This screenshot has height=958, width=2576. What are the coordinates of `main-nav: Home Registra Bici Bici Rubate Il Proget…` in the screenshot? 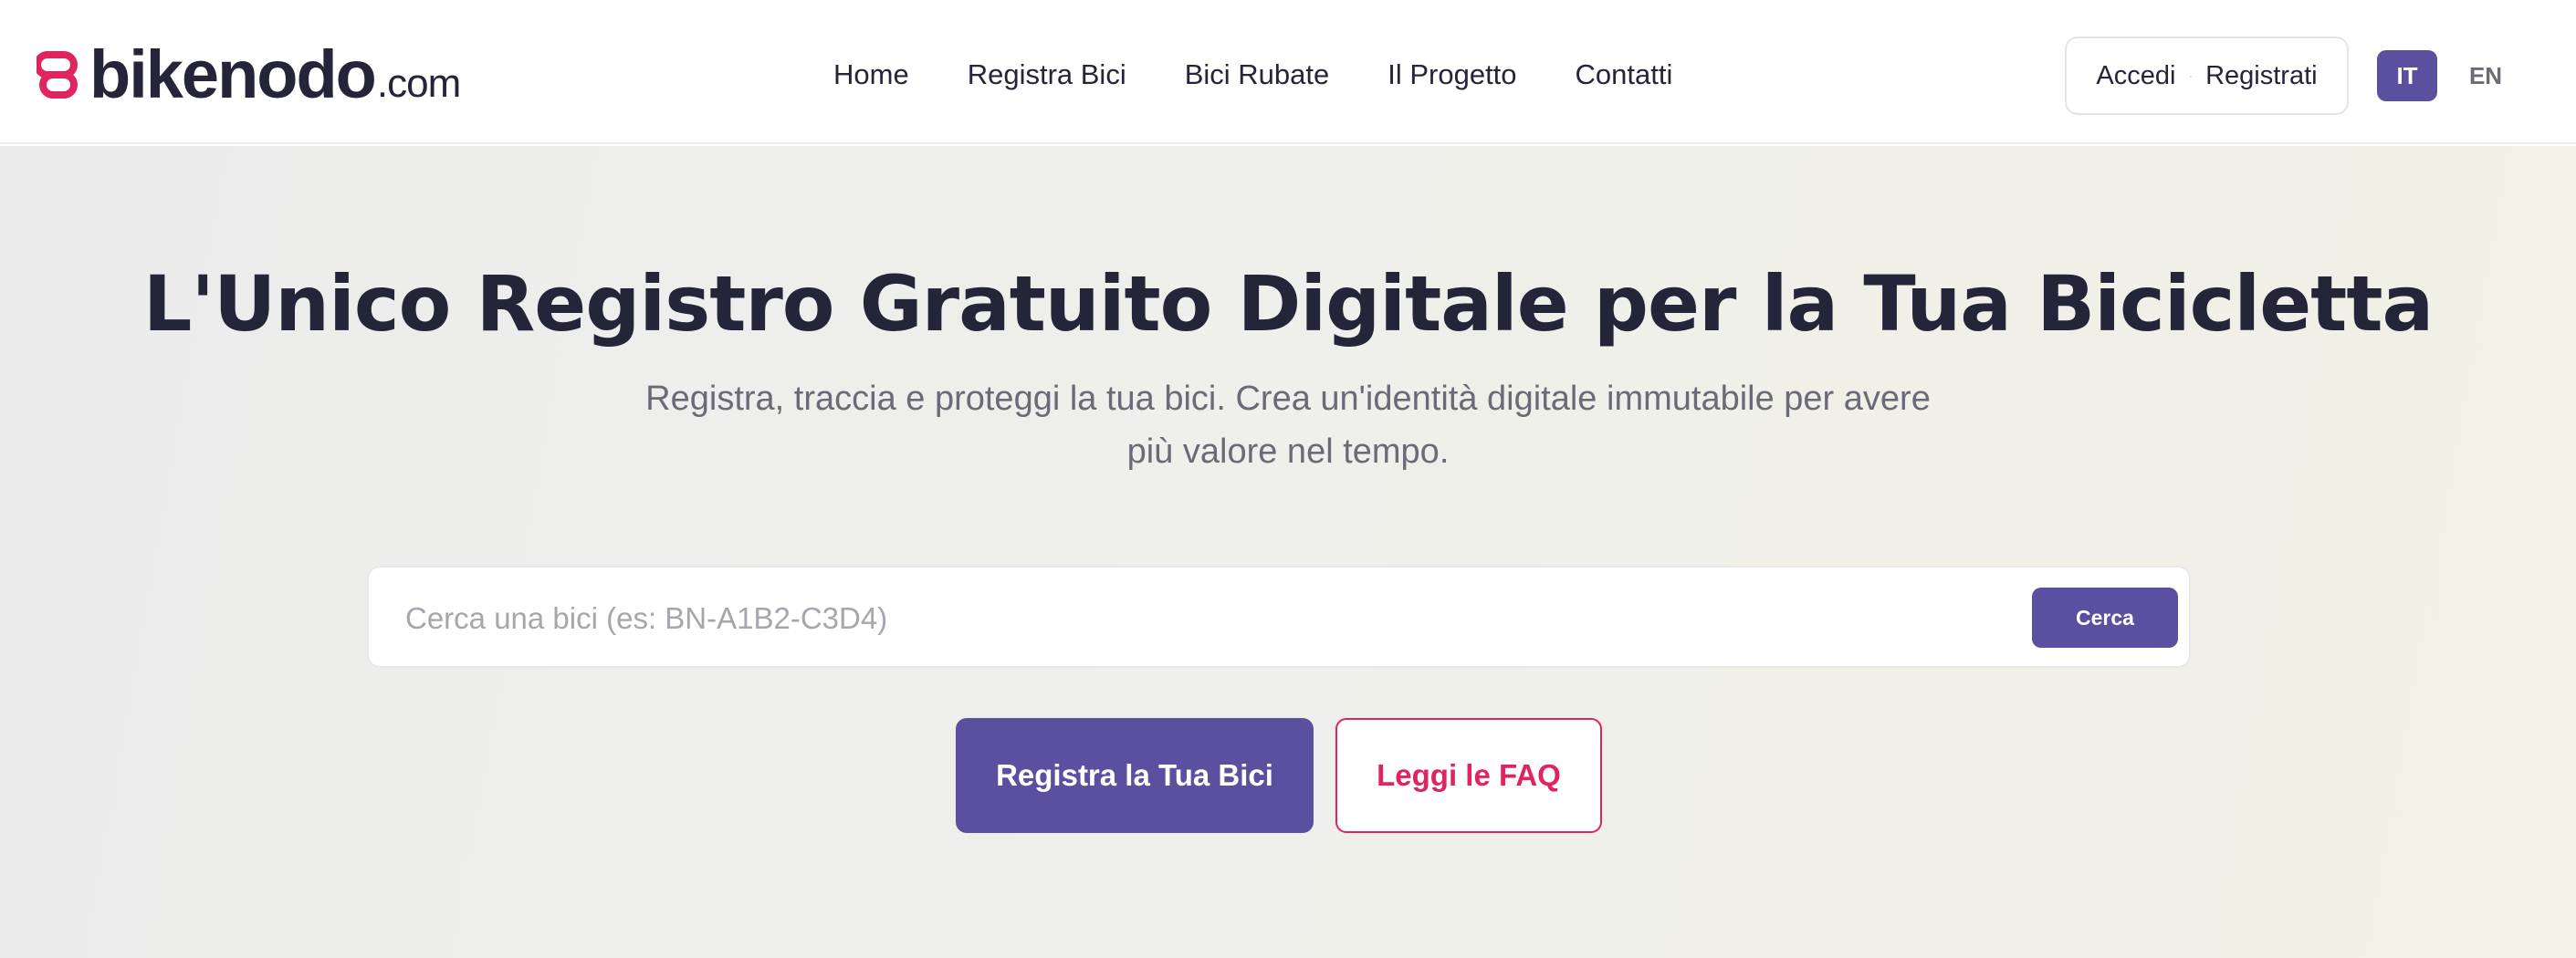 It's located at (1252, 75).